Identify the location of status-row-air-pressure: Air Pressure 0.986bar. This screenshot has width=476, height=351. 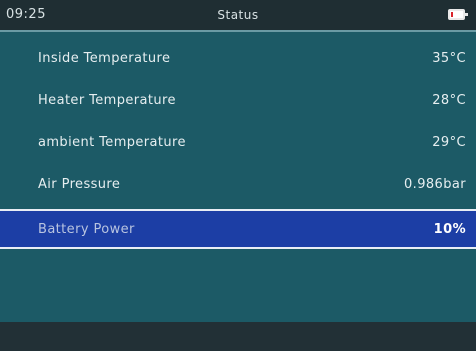
(238, 185).